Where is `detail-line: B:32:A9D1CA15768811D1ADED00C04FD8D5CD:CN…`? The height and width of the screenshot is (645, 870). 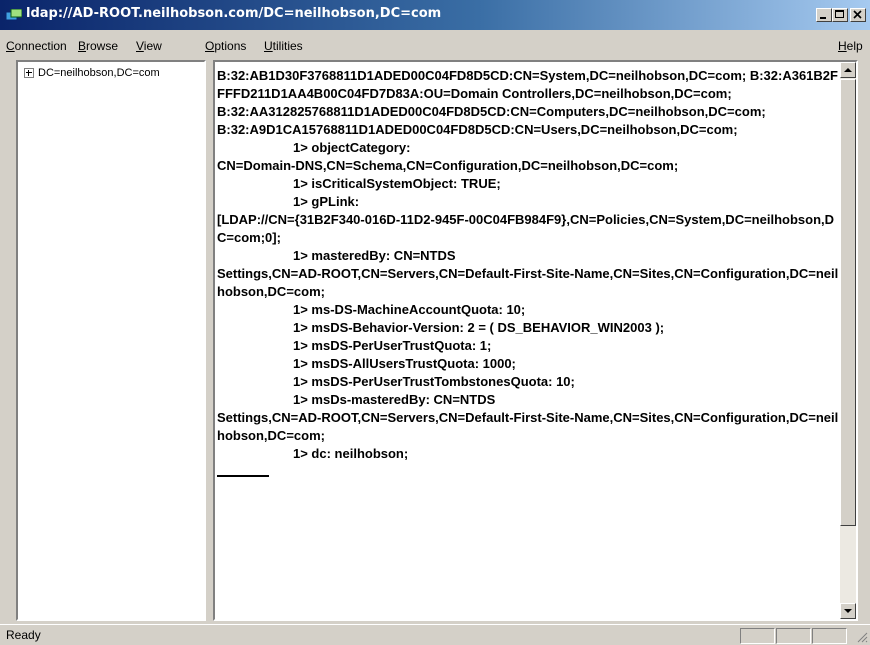
detail-line: B:32:A9D1CA15768811D1ADED00C04FD8D5CD:CN… is located at coordinates (477, 129).